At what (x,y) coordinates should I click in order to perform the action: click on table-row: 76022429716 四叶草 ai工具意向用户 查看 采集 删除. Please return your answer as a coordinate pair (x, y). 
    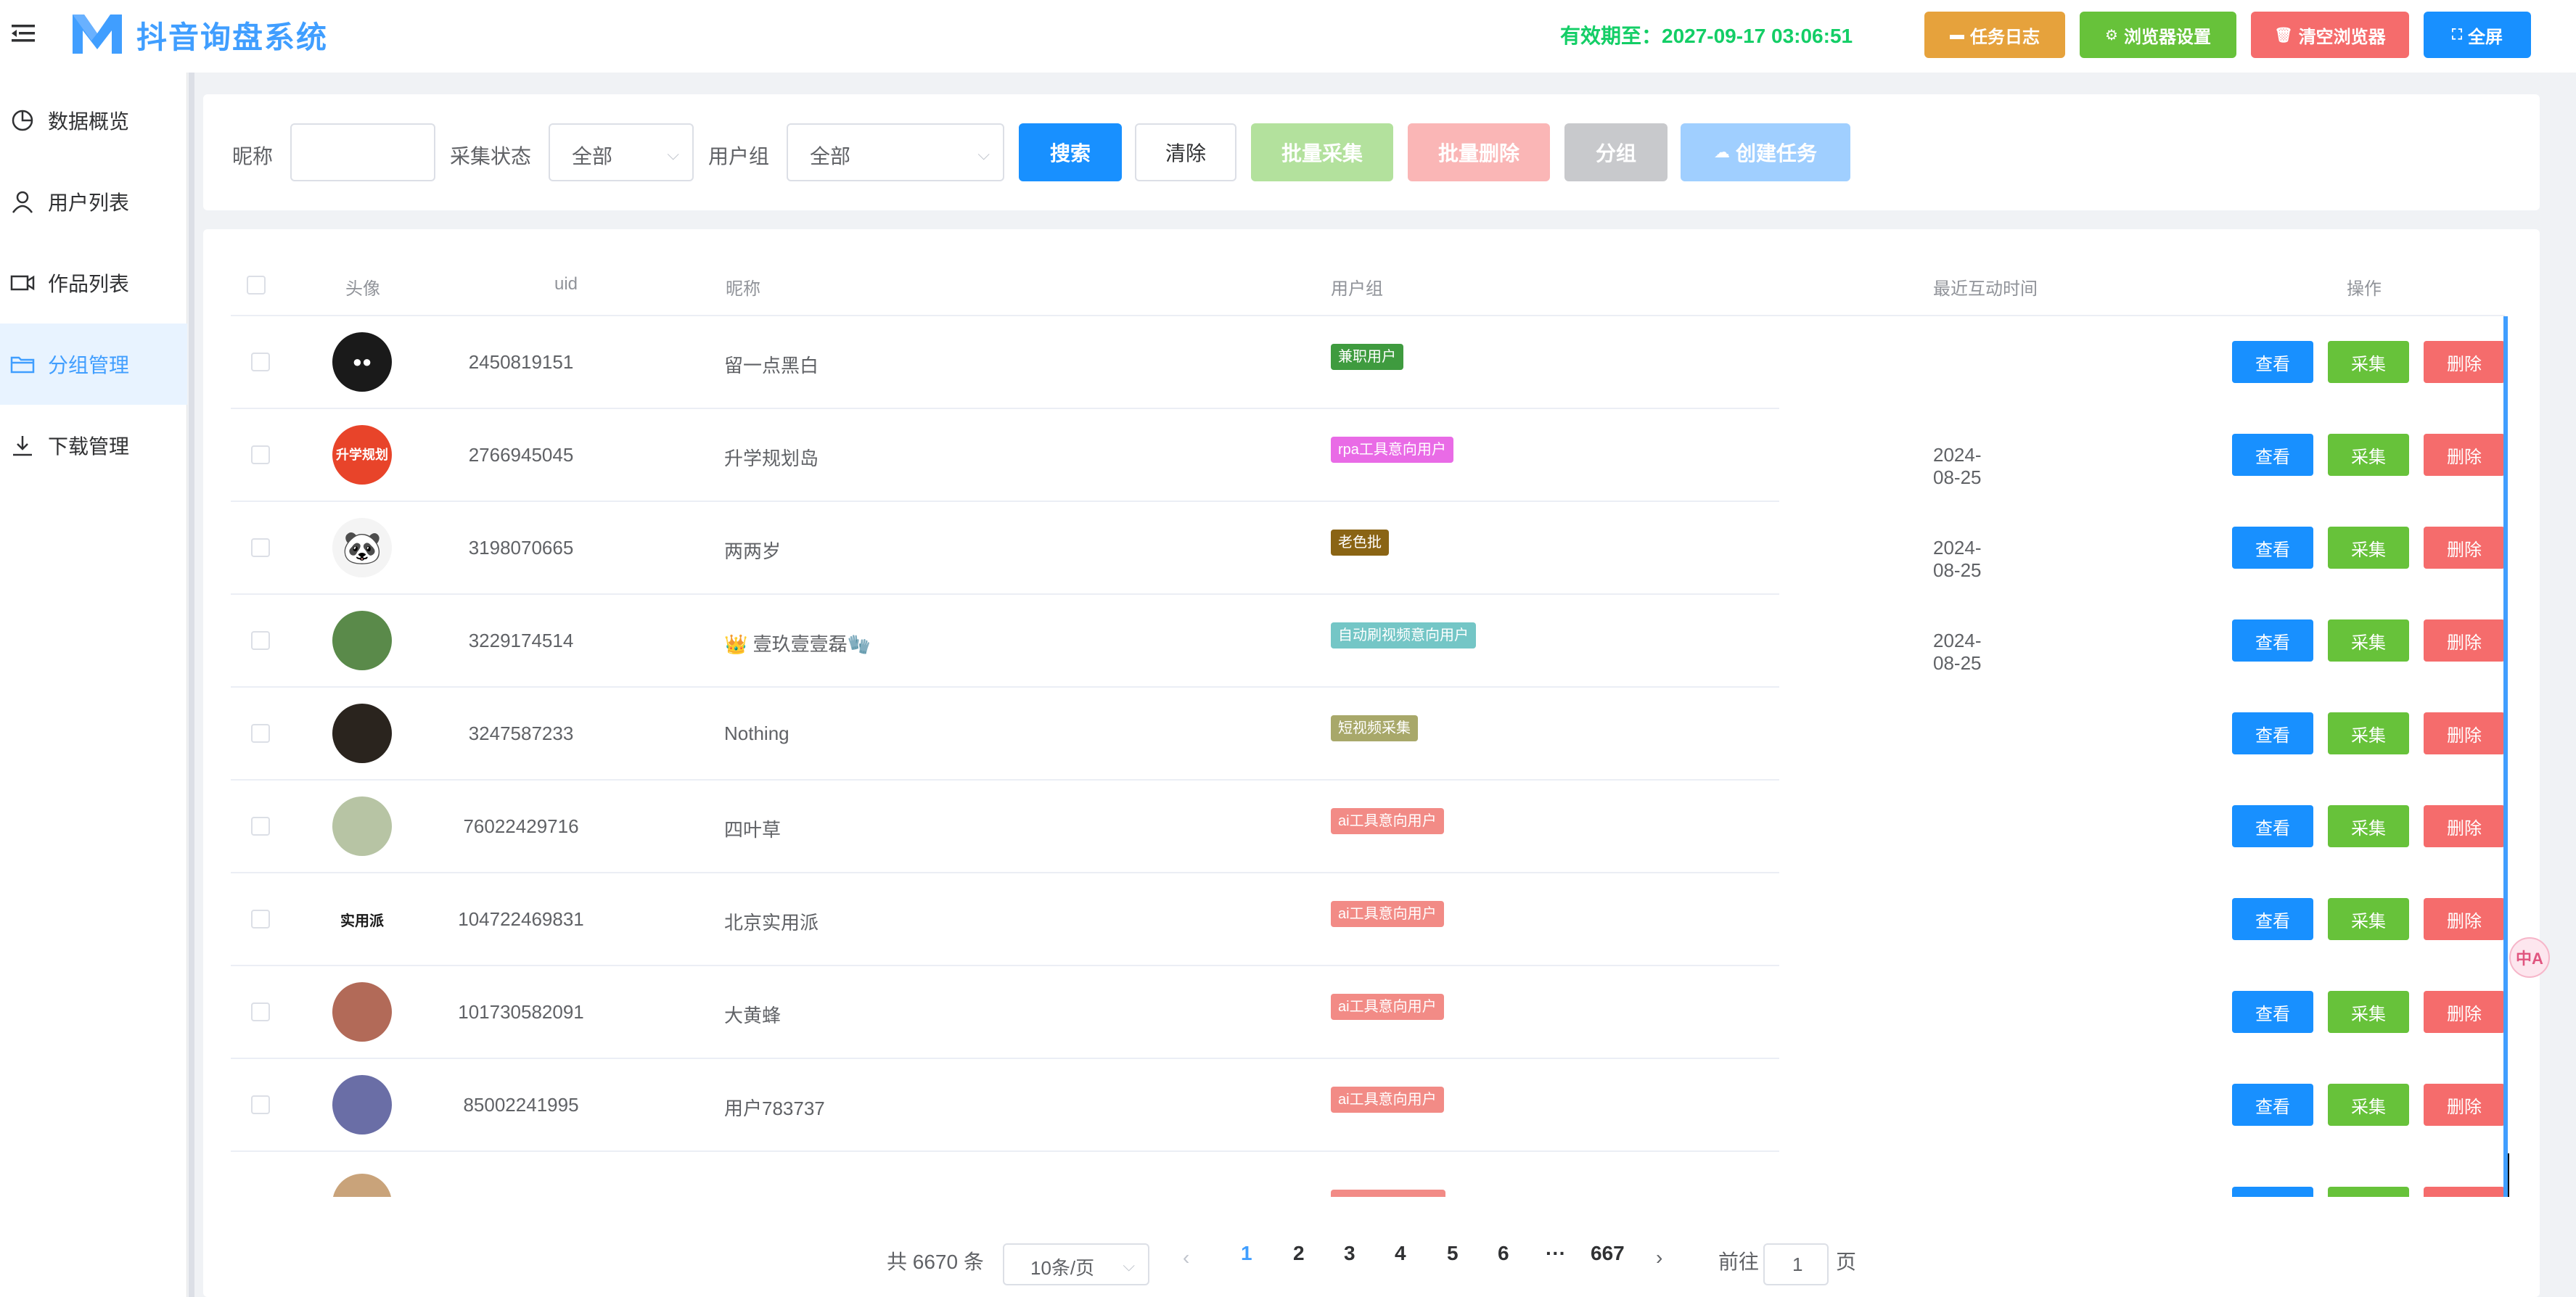
    Looking at the image, I should click on (1368, 827).